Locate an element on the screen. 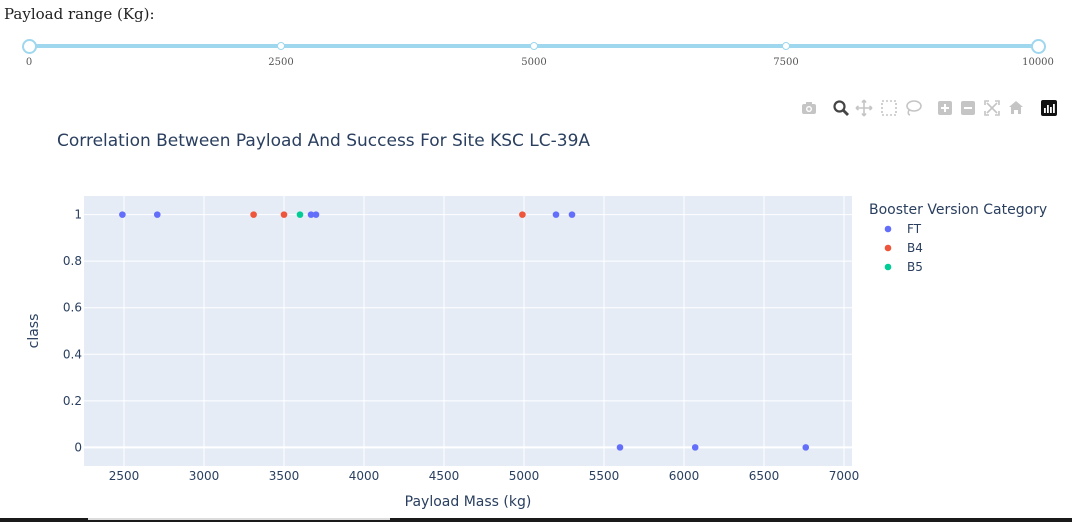 Image resolution: width=1072 pixels, height=522 pixels. slider-handle-min is located at coordinates (29, 46).